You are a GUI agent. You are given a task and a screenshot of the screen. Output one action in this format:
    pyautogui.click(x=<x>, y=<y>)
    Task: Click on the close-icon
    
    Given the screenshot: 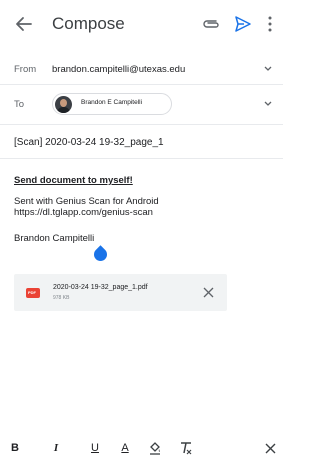 What is the action you would take?
    pyautogui.click(x=270, y=448)
    